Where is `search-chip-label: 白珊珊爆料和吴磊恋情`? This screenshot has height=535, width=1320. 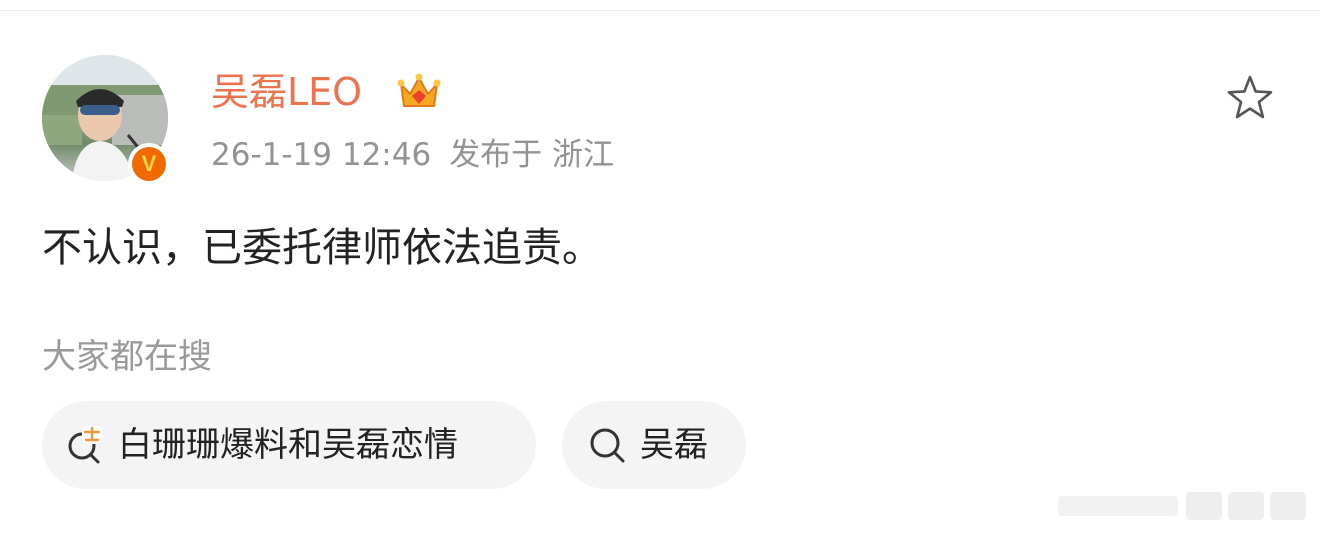 search-chip-label: 白珊珊爆料和吴磊恋情 is located at coordinates (288, 445).